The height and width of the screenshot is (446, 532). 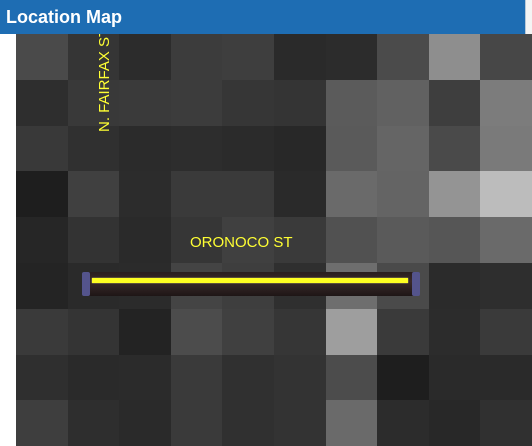 I want to click on highlighted-street-segment-bed, so click(x=252, y=284).